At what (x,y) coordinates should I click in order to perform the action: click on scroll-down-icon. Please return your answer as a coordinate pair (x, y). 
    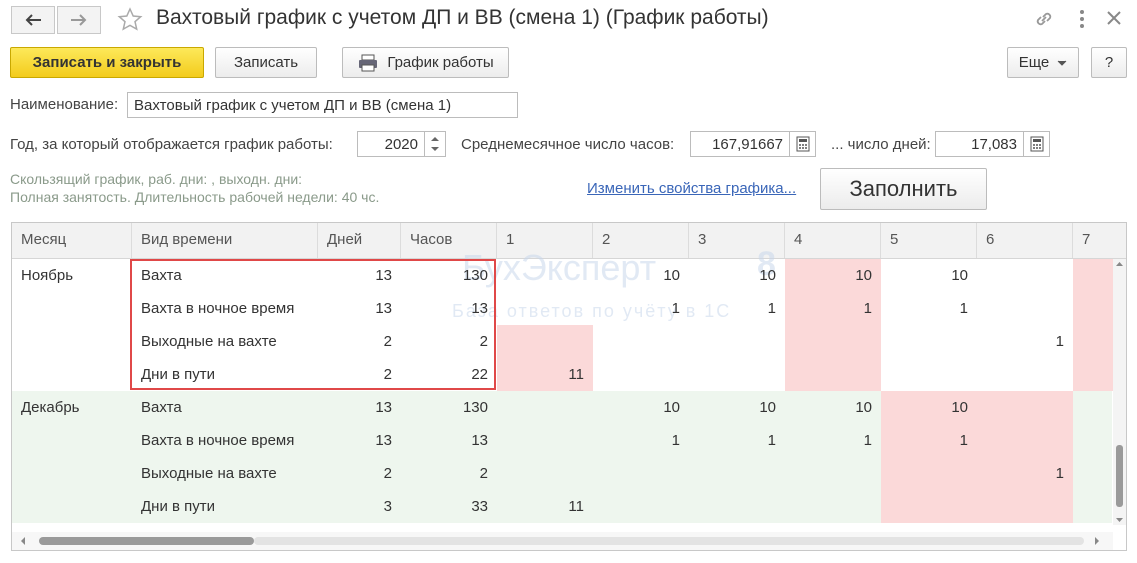
    Looking at the image, I should click on (1119, 520).